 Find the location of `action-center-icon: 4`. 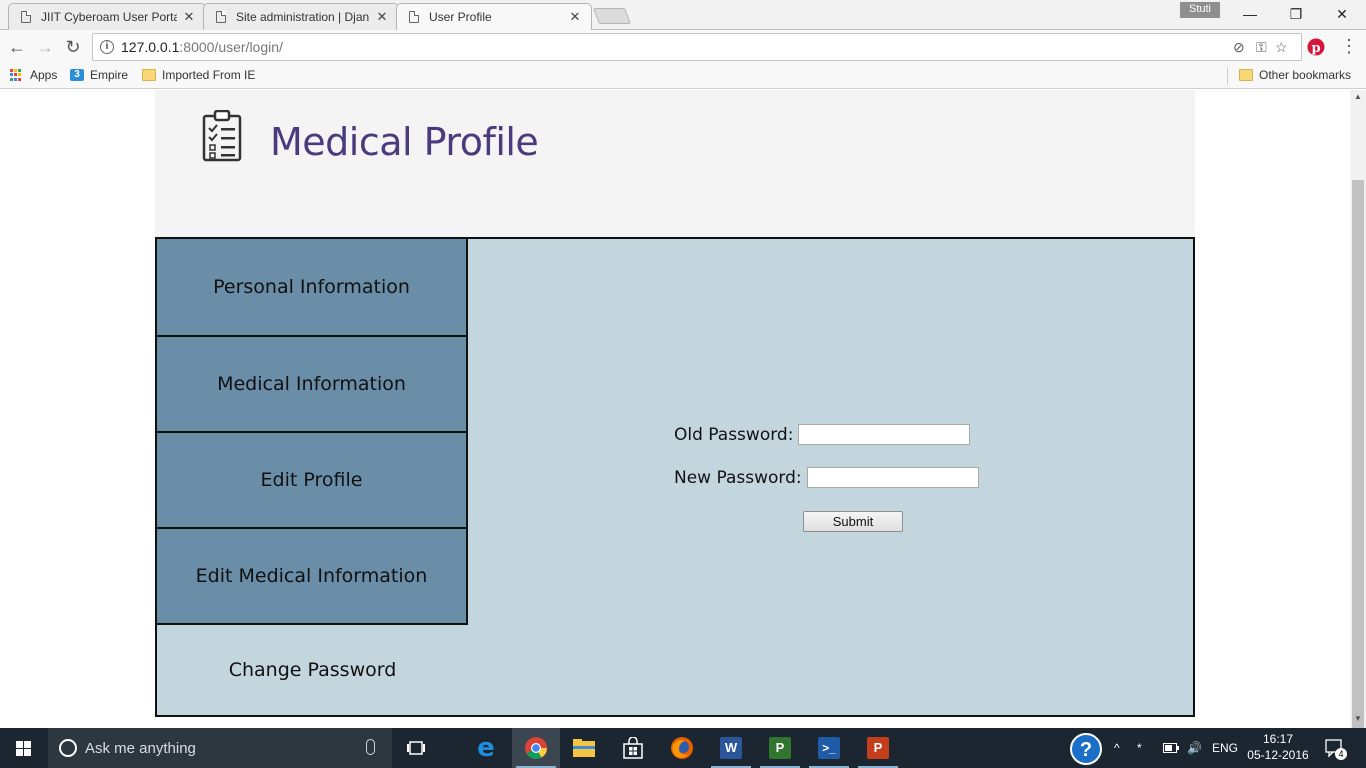

action-center-icon: 4 is located at coordinates (1336, 748).